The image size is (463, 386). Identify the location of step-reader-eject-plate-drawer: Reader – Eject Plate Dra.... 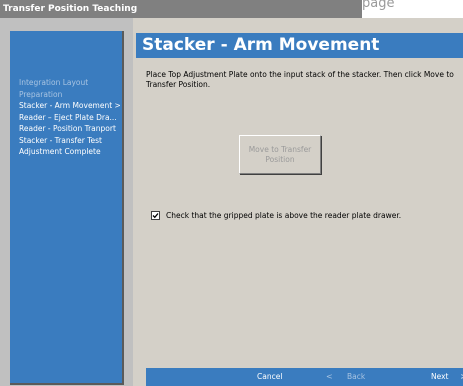
(68, 117).